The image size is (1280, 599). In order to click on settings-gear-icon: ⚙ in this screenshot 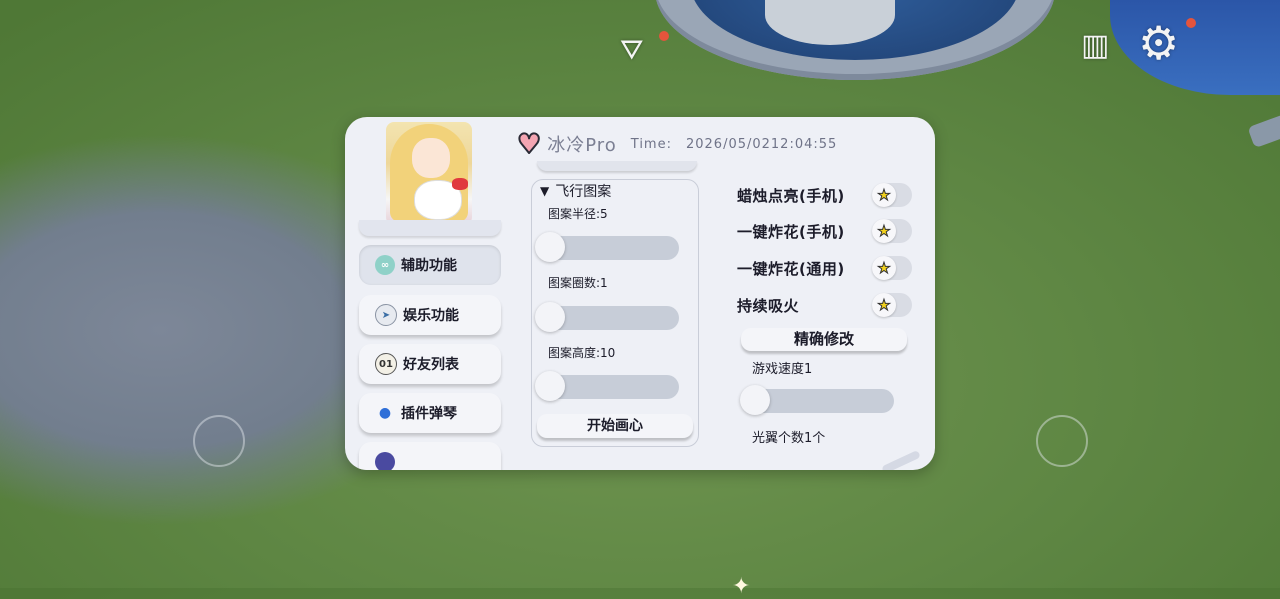, I will do `click(1158, 43)`.